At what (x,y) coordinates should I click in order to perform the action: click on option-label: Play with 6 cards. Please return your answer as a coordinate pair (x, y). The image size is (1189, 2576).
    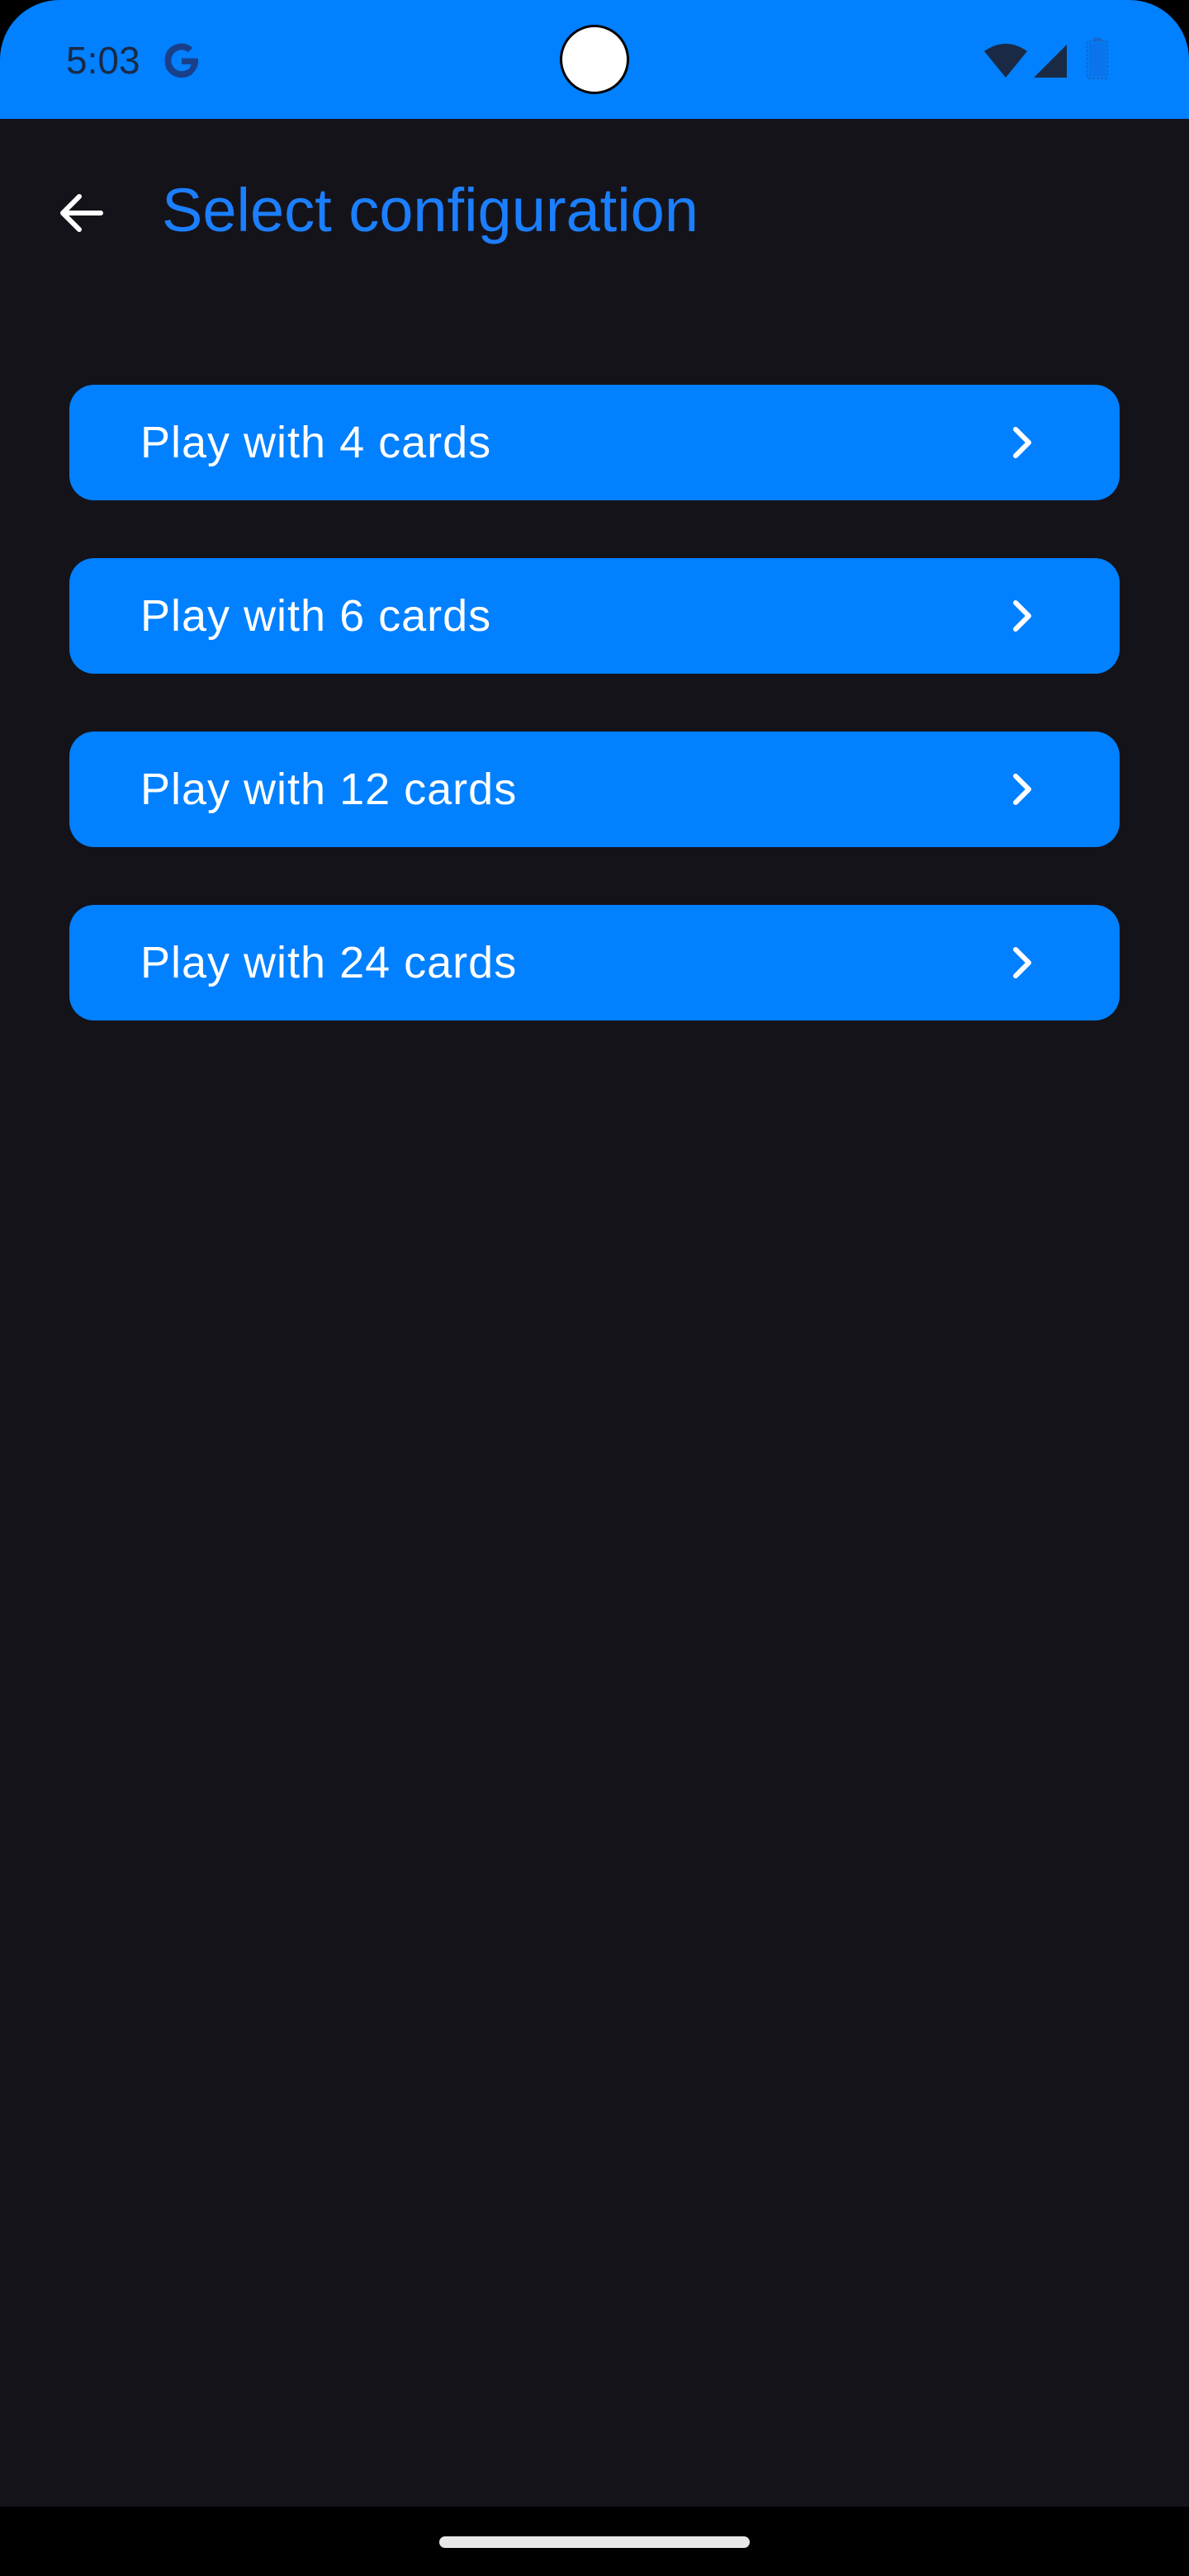
    Looking at the image, I should click on (316, 616).